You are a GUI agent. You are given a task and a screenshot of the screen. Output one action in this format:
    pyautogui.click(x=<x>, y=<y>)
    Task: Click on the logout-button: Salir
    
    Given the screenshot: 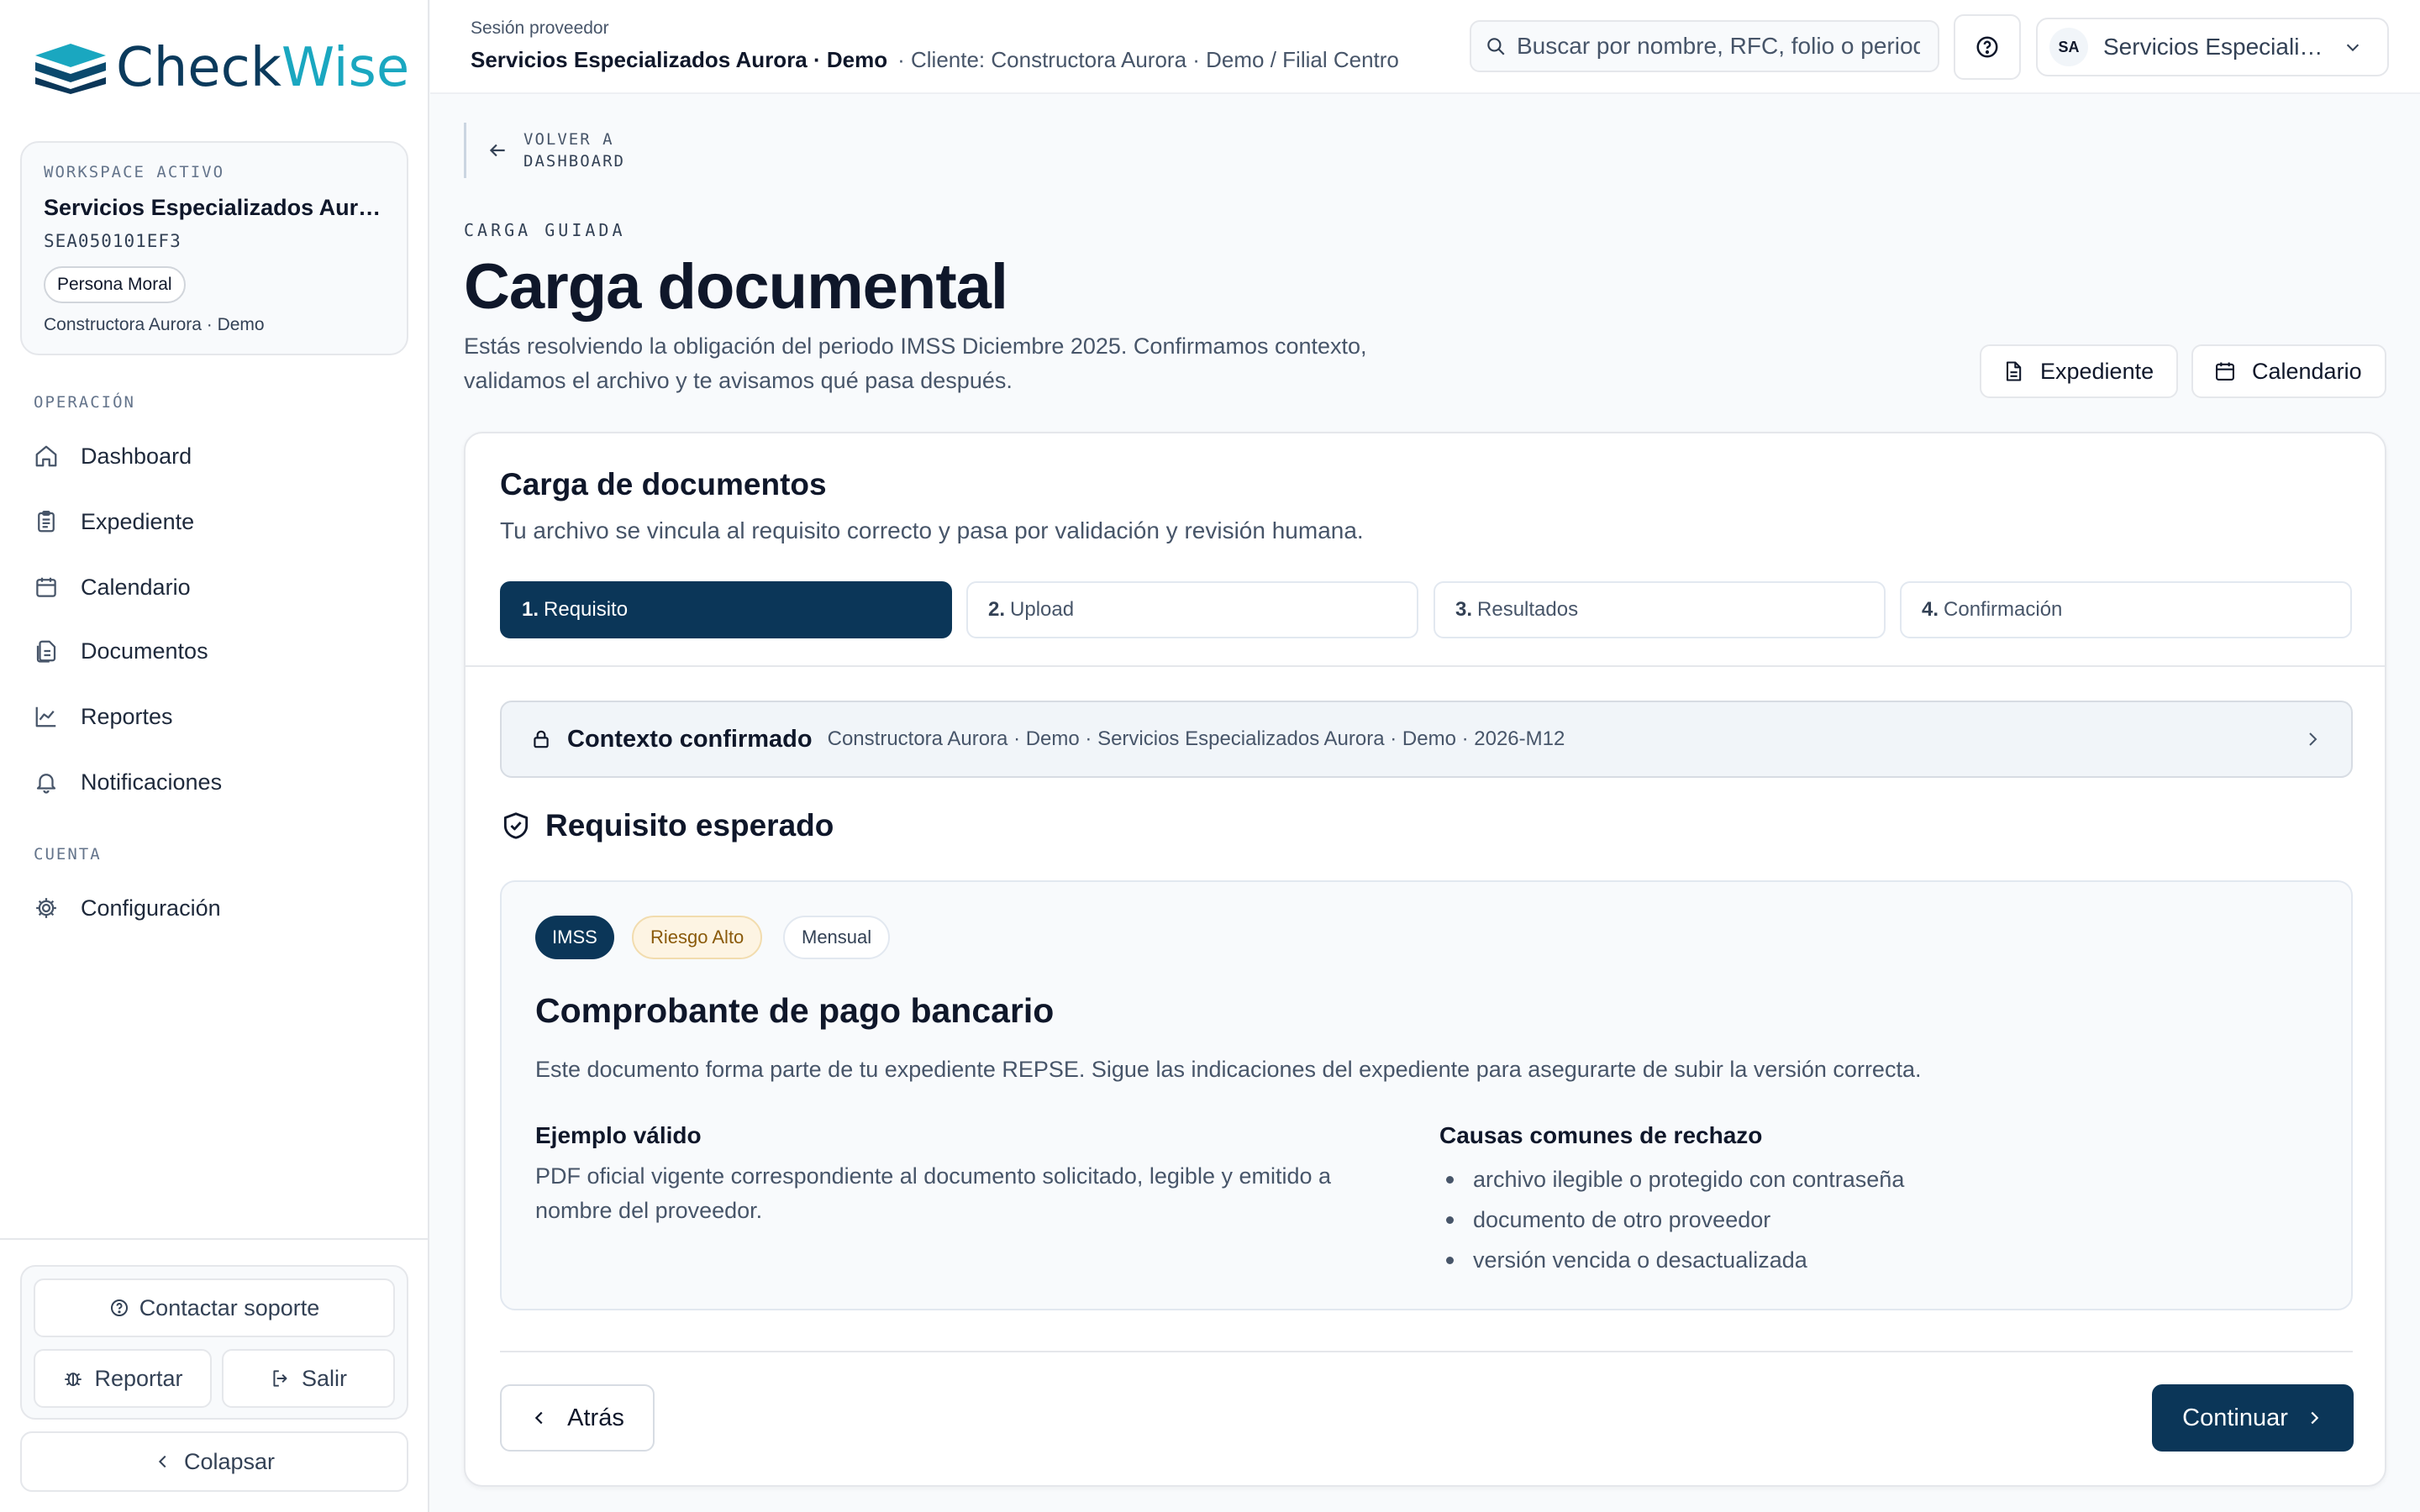 What is the action you would take?
    pyautogui.click(x=308, y=1378)
    